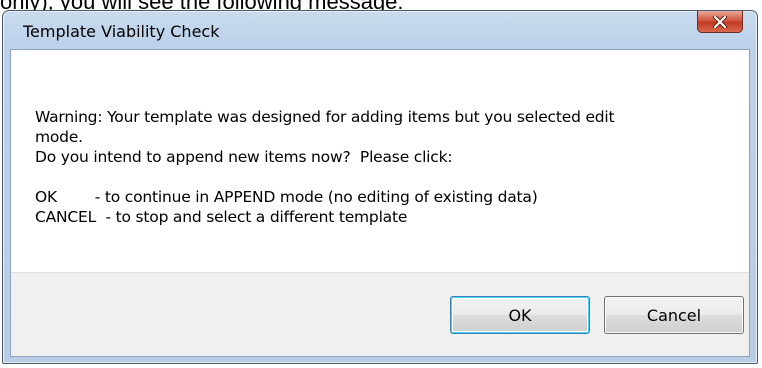  Describe the element at coordinates (121, 31) in the screenshot. I see `window-title: Template Viability Check` at that location.